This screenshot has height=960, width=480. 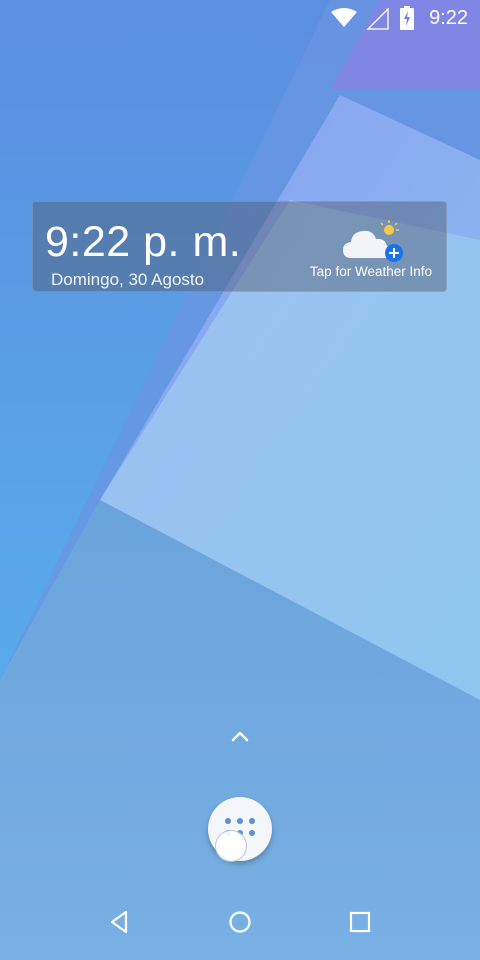 I want to click on home-icon, so click(x=240, y=922).